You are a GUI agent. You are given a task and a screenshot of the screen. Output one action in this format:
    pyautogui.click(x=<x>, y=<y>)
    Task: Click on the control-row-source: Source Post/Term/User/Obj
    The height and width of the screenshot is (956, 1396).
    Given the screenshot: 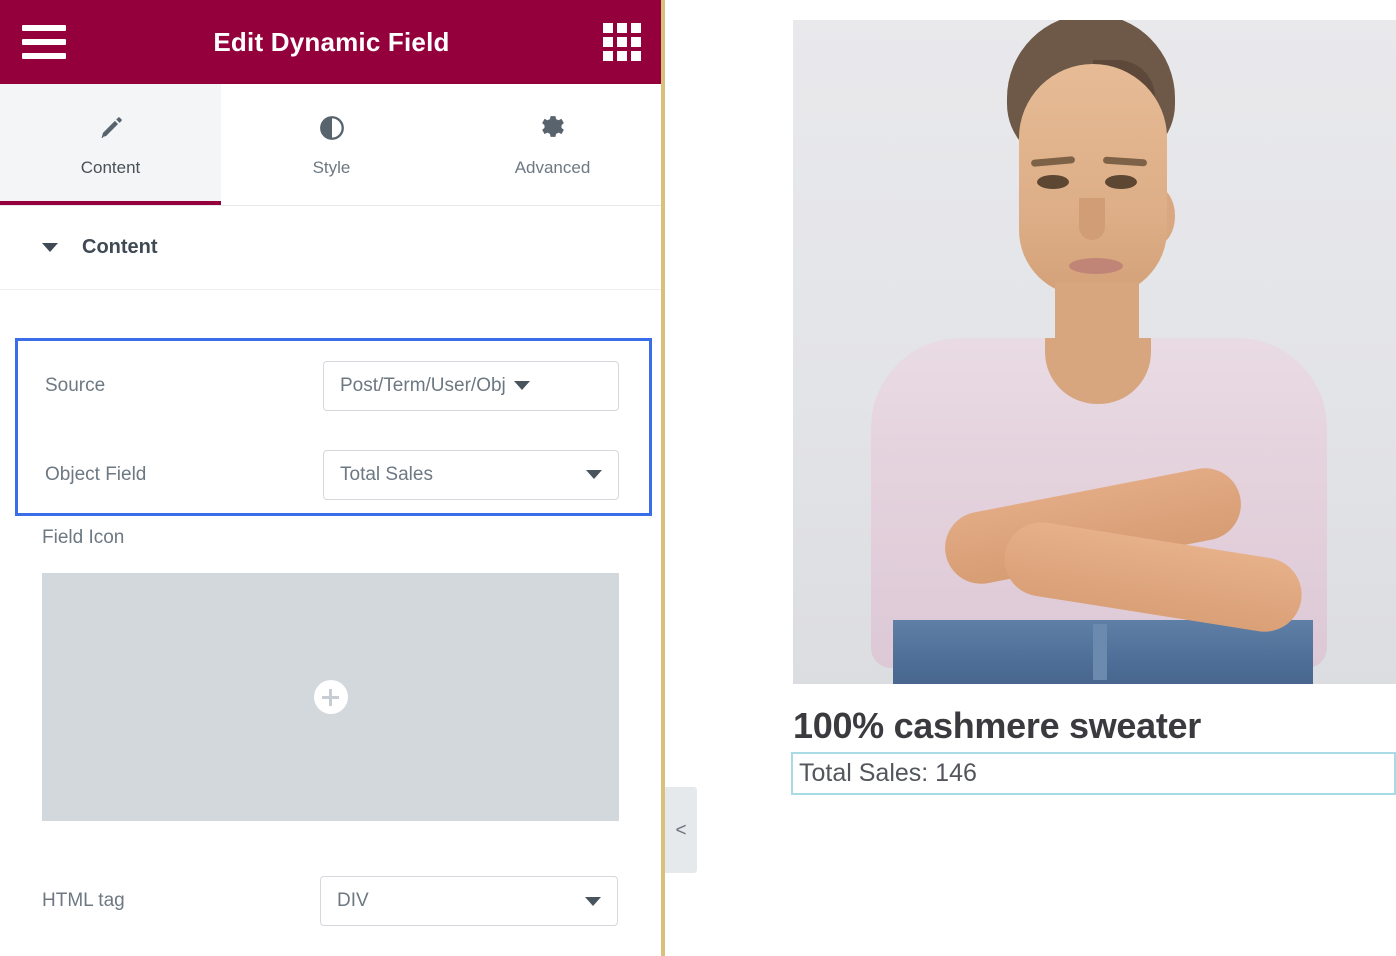 What is the action you would take?
    pyautogui.click(x=333, y=385)
    